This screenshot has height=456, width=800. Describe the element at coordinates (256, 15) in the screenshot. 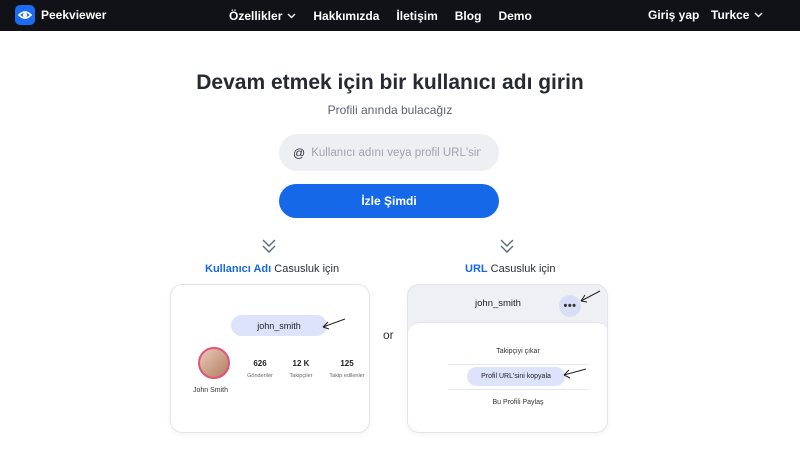

I see `nav-link-features-label: Özellikler` at that location.